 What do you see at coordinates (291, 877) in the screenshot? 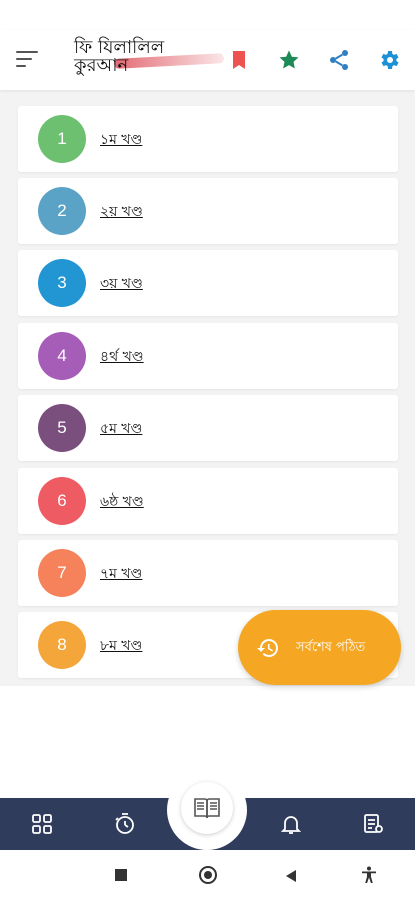
I see `back-icon` at bounding box center [291, 877].